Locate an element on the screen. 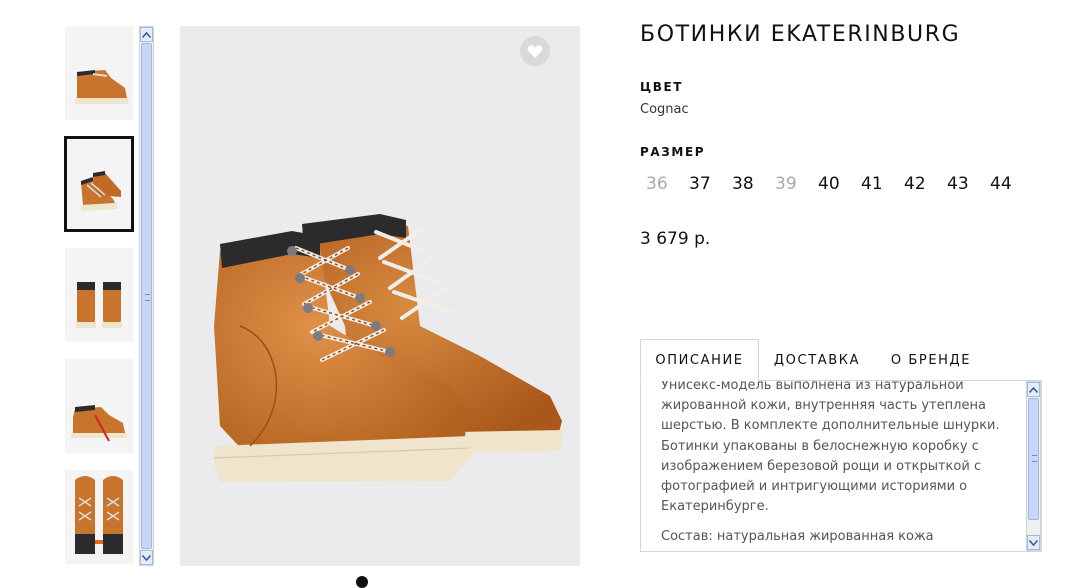 The image size is (1080, 588). info-tabs: ОПИСАНИЕ ДОСТАВКА О БРЕНДЕ is located at coordinates (840, 360).